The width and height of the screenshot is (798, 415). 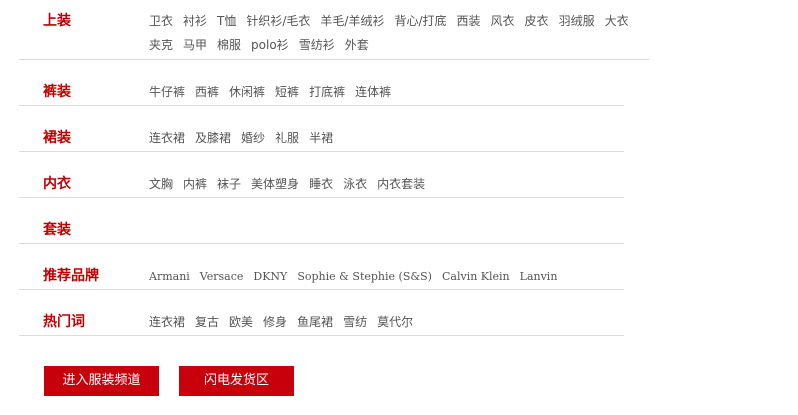 What do you see at coordinates (357, 45) in the screenshot?
I see `category-link: 外套` at bounding box center [357, 45].